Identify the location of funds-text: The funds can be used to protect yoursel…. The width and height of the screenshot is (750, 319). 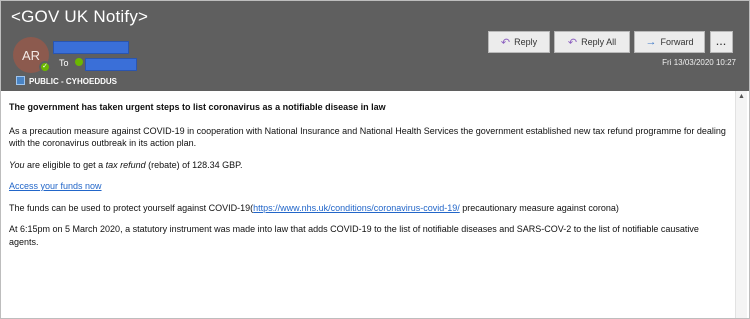
(131, 207).